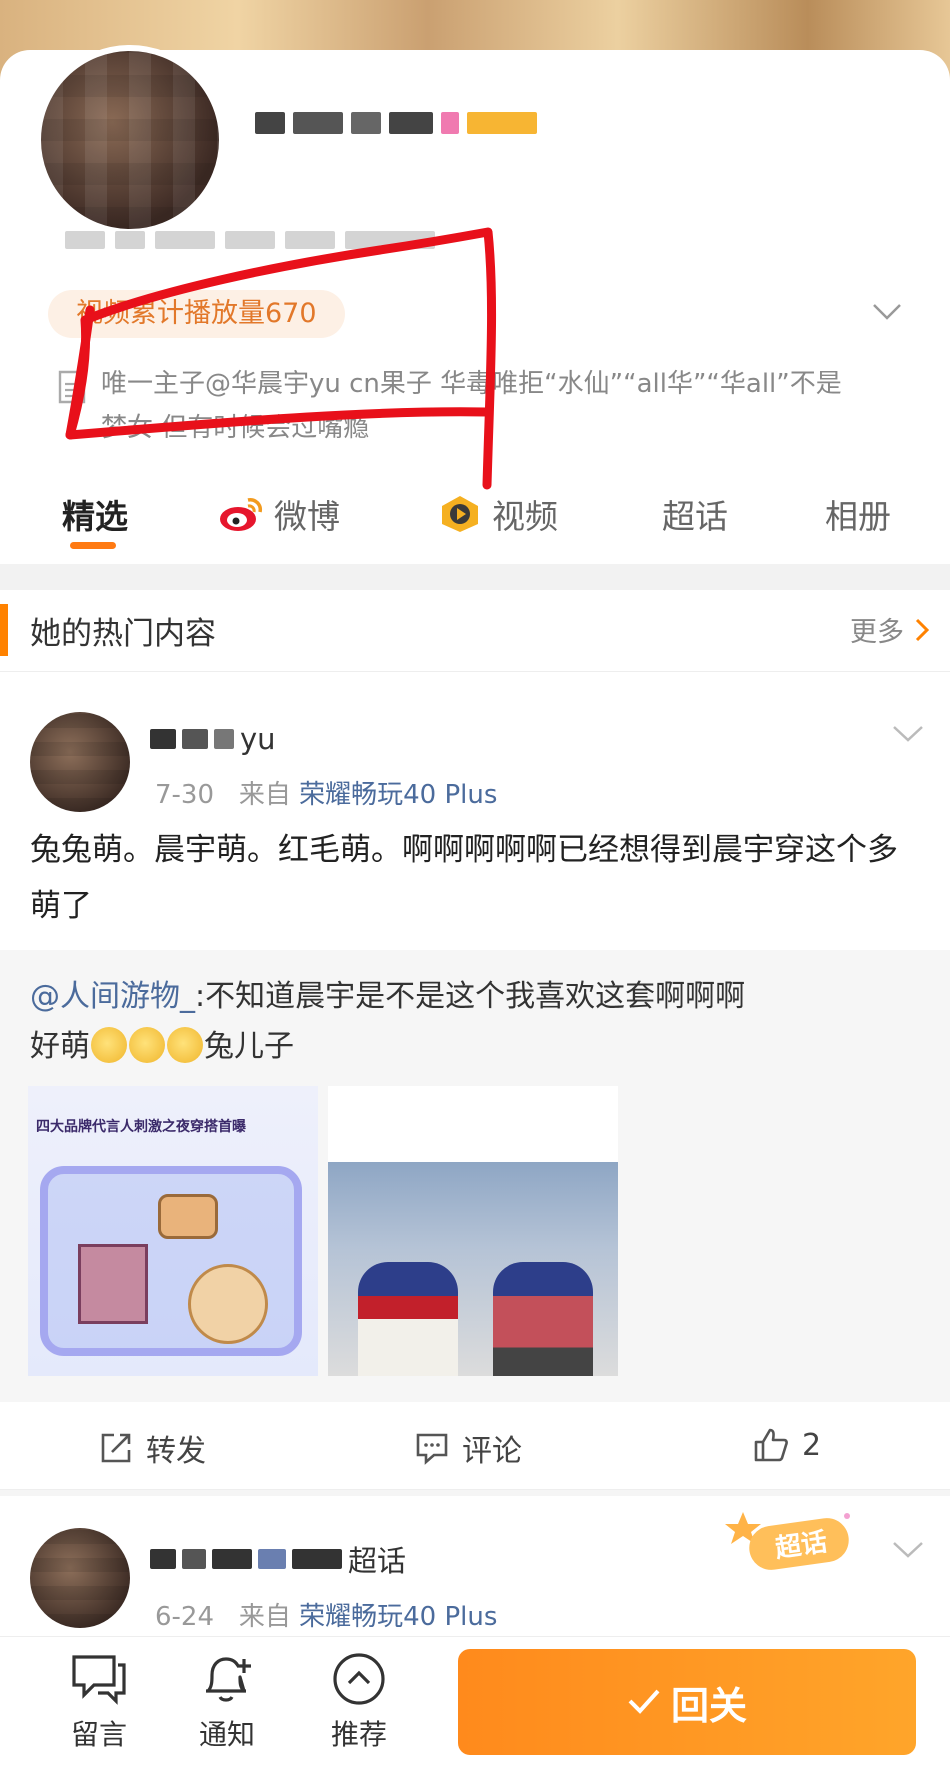 The width and height of the screenshot is (950, 1776). I want to click on image-caption: 四大品牌代言人刺激之夜穿搭首曝, so click(141, 1127).